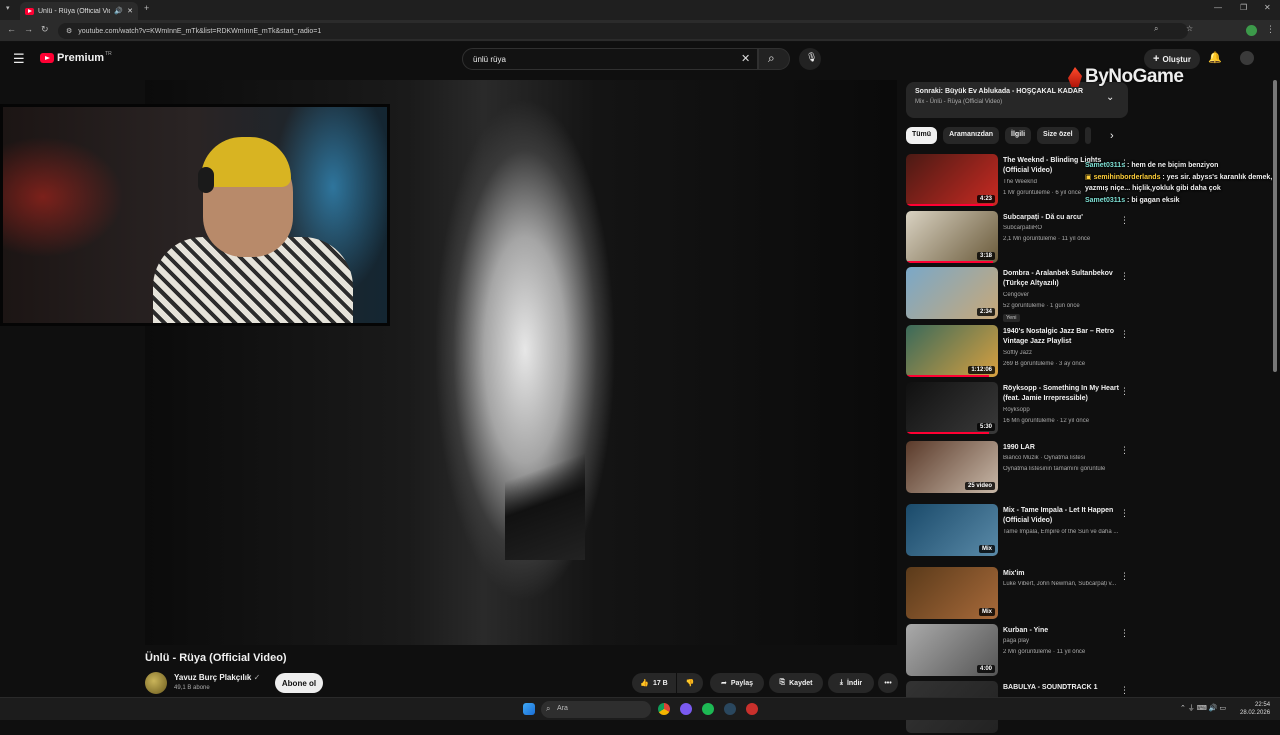 This screenshot has height=735, width=1280. I want to click on card-title: BABULYA - SOUNDTRACK 1, so click(1064, 688).